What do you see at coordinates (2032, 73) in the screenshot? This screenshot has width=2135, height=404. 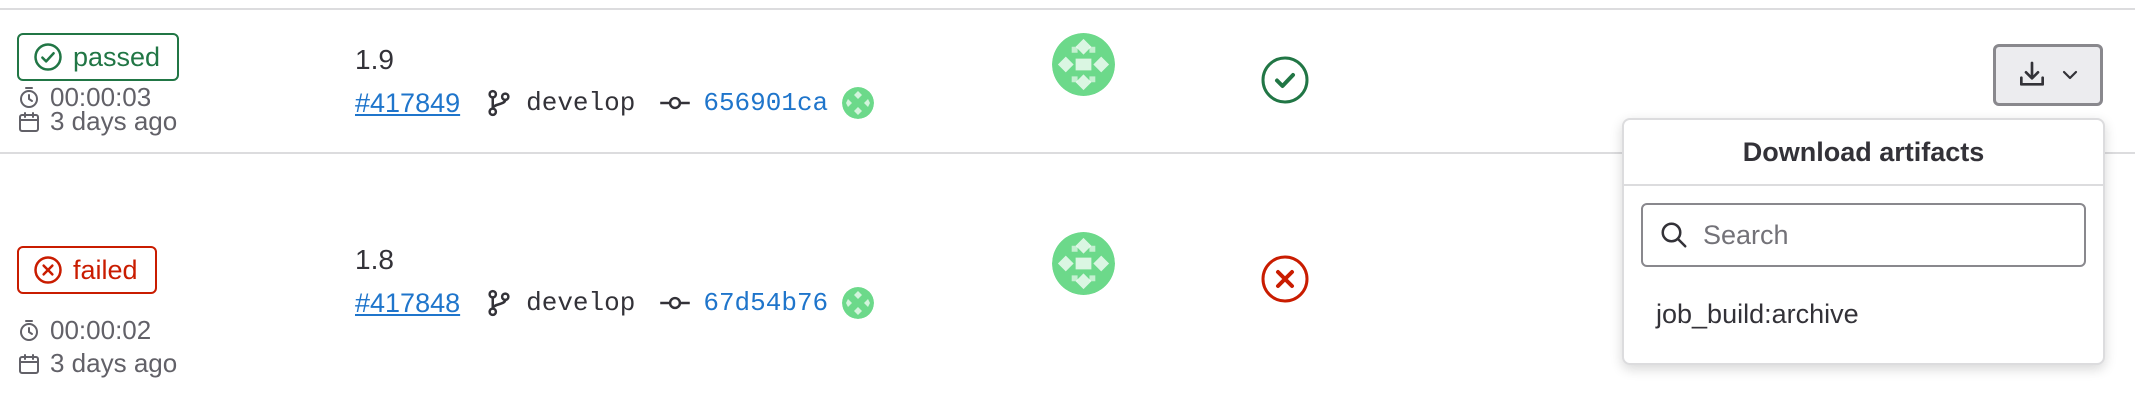 I see `download-icon` at bounding box center [2032, 73].